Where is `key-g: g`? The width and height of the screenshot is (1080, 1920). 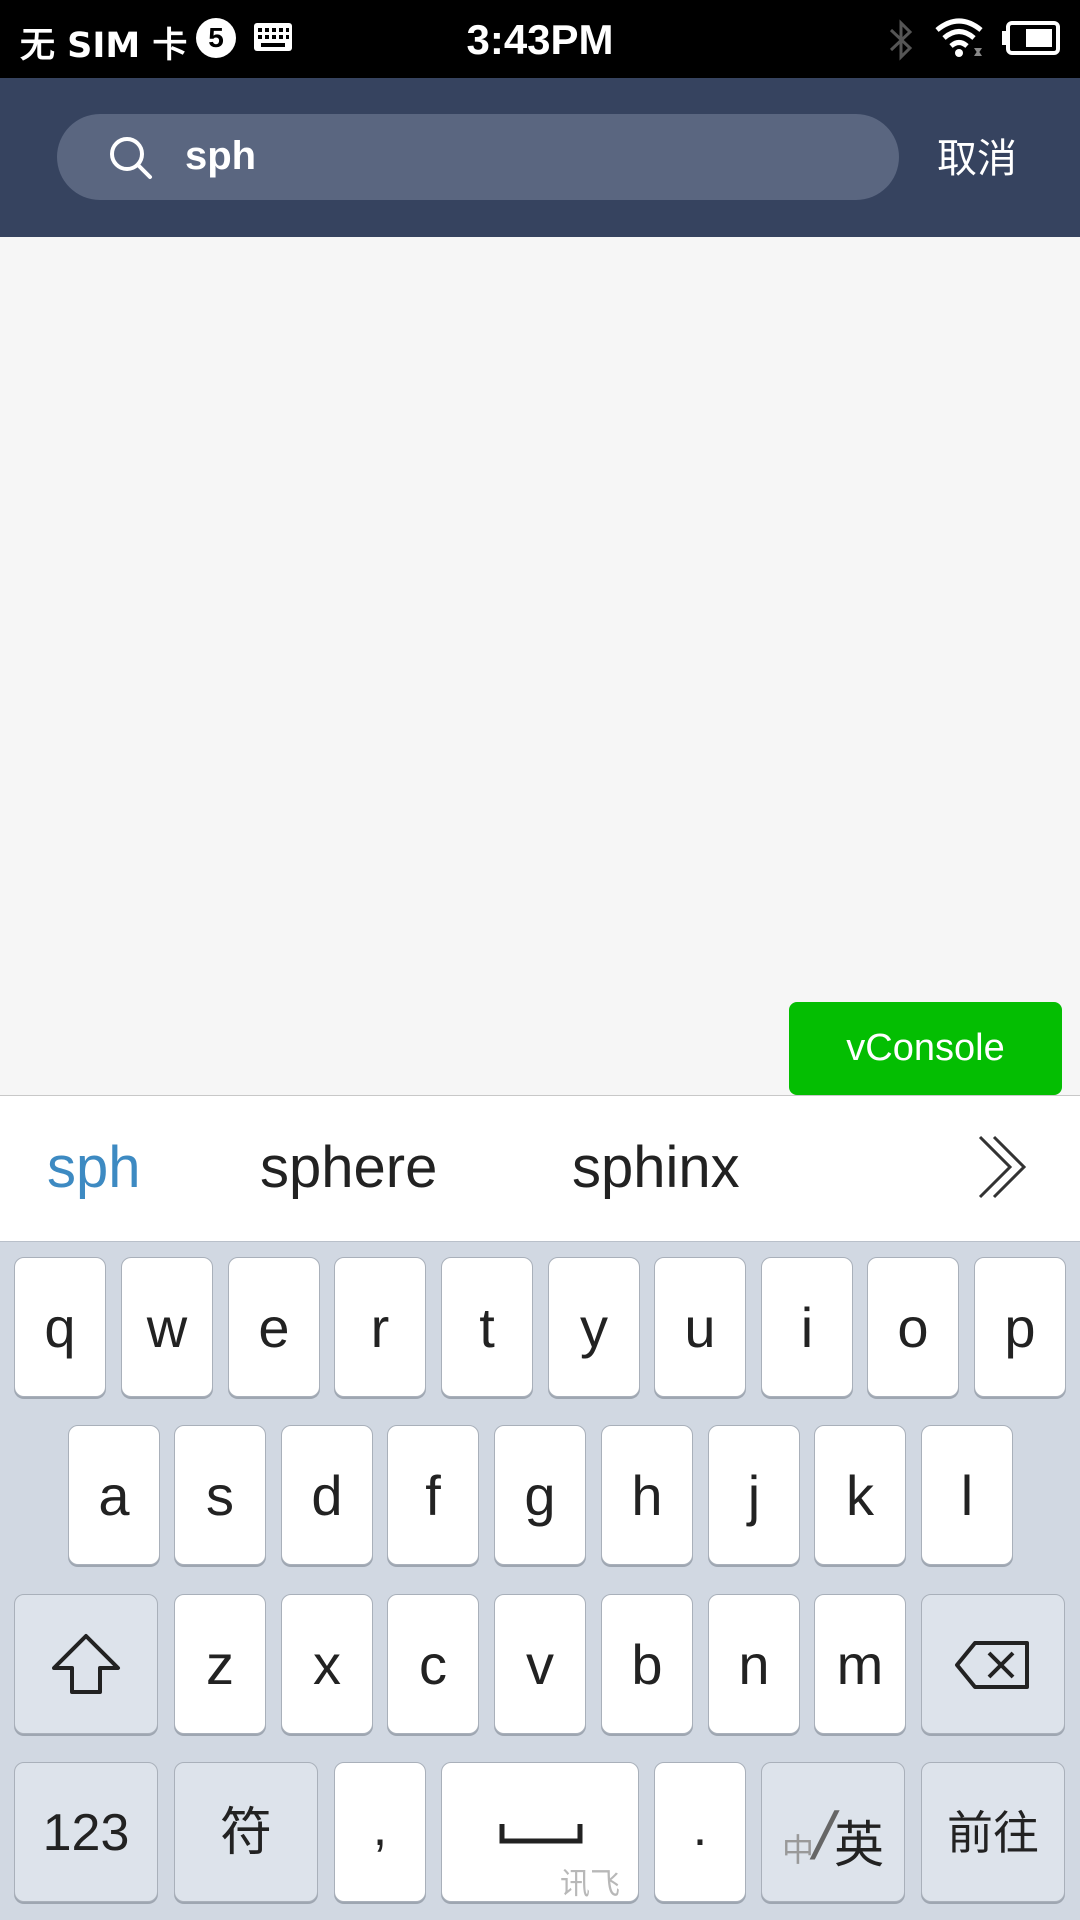 key-g: g is located at coordinates (540, 1495).